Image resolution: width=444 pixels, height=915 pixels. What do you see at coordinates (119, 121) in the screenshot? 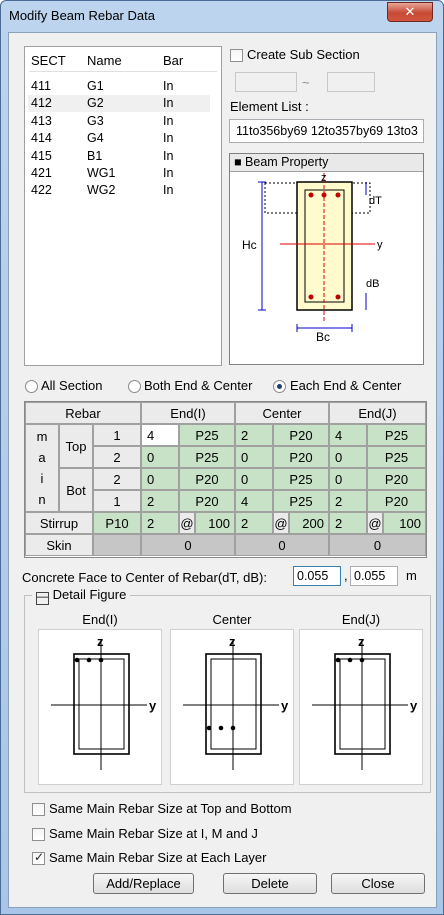
I see `section-row: 413 G3 In` at bounding box center [119, 121].